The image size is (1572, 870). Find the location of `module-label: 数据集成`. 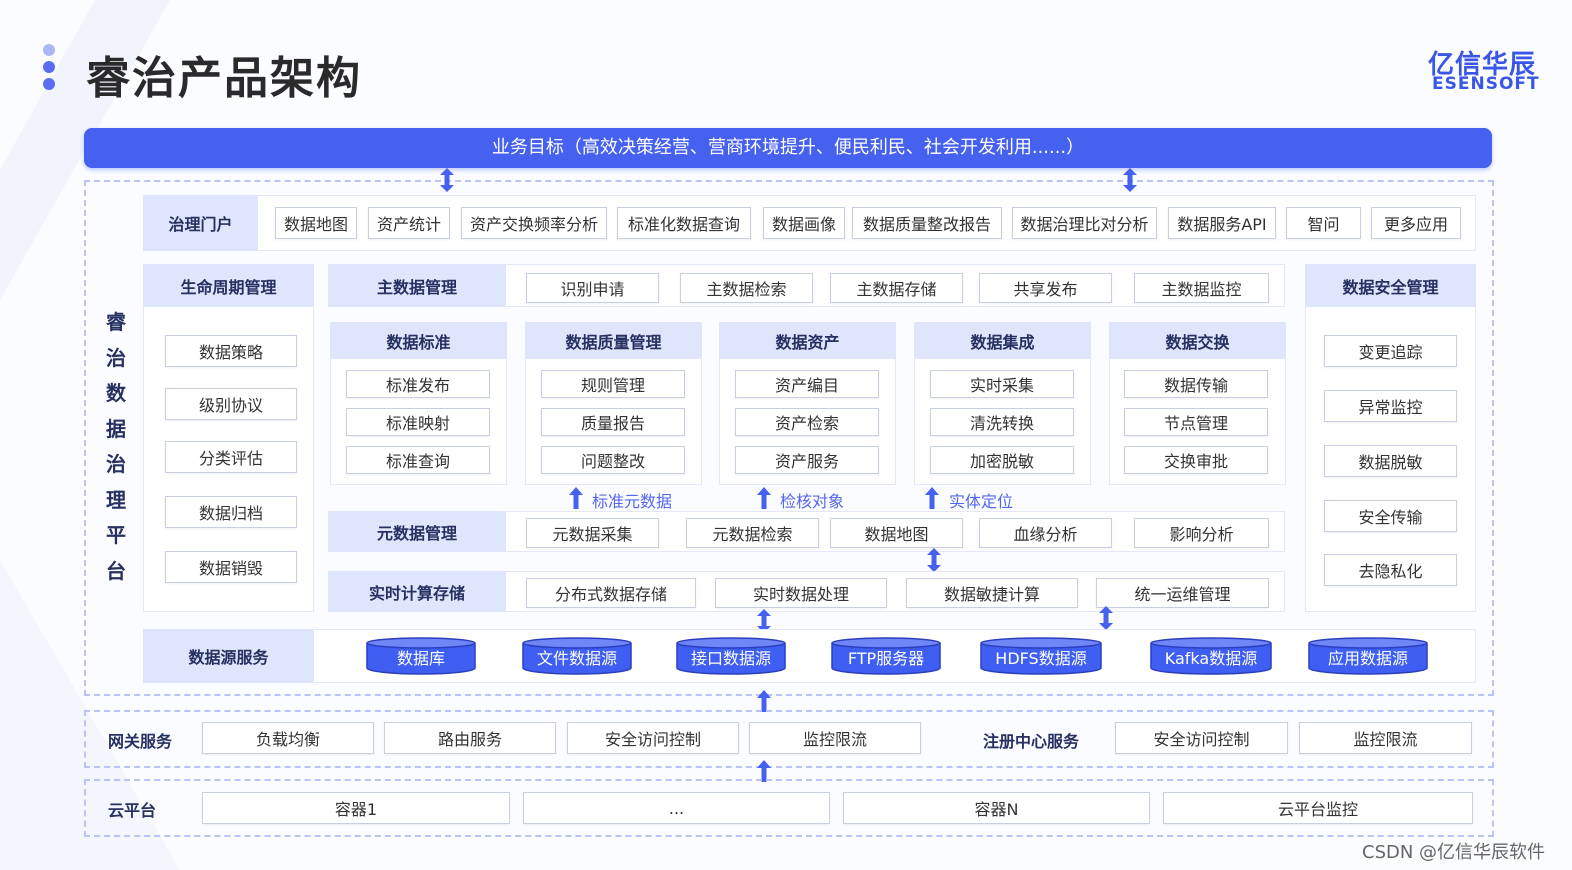

module-label: 数据集成 is located at coordinates (1002, 340).